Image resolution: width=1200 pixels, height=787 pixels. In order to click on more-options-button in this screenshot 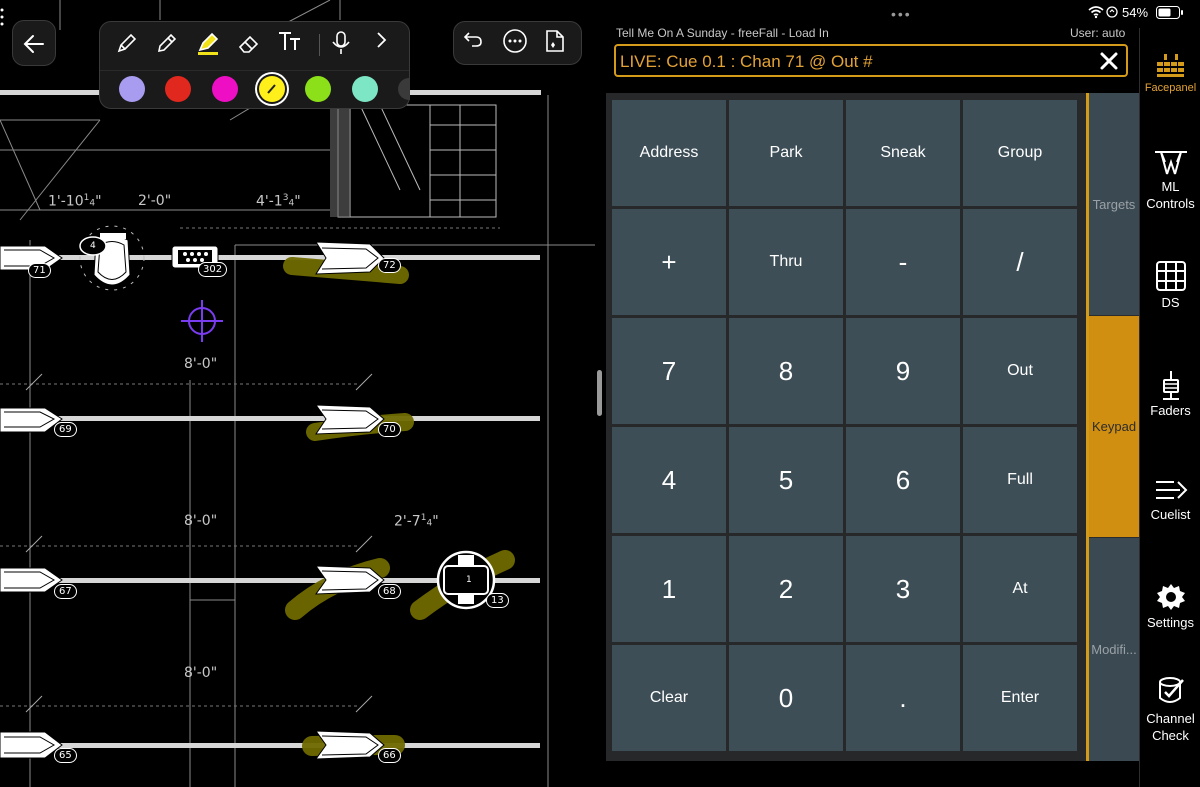, I will do `click(518, 44)`.